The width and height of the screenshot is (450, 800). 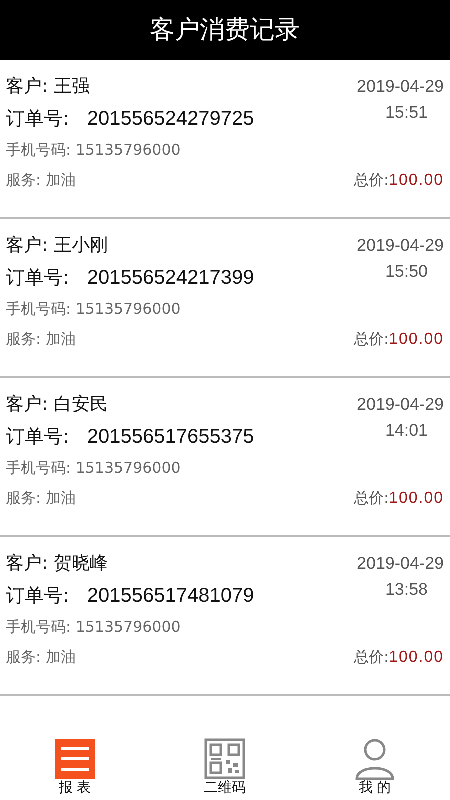 What do you see at coordinates (57, 564) in the screenshot?
I see `customer-name: 客户: 贺晓峰` at bounding box center [57, 564].